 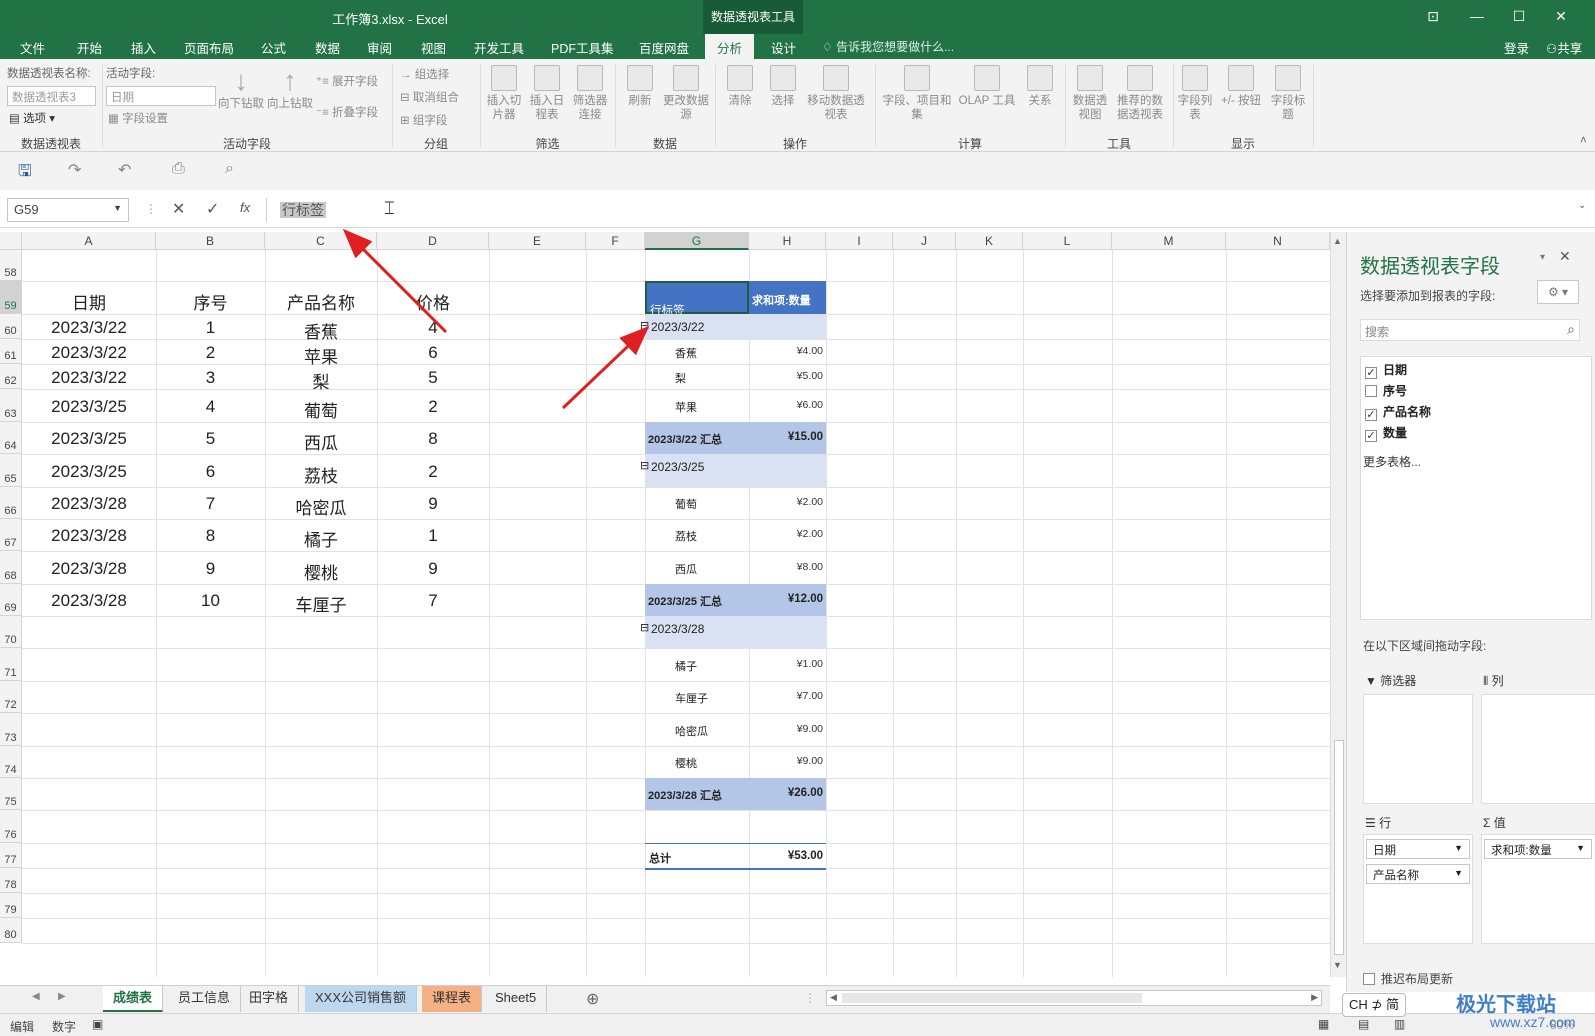 I want to click on collapse-toggle-icon: ⊟, so click(x=644, y=465).